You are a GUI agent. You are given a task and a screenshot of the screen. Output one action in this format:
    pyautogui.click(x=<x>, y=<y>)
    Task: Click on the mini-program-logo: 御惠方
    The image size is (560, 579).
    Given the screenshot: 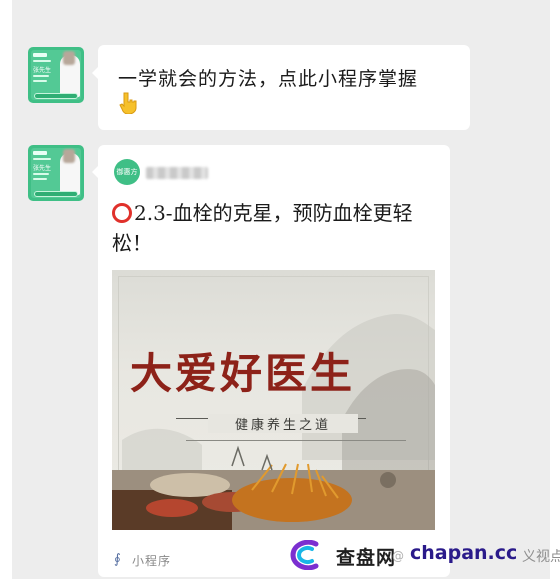 What is the action you would take?
    pyautogui.click(x=127, y=172)
    